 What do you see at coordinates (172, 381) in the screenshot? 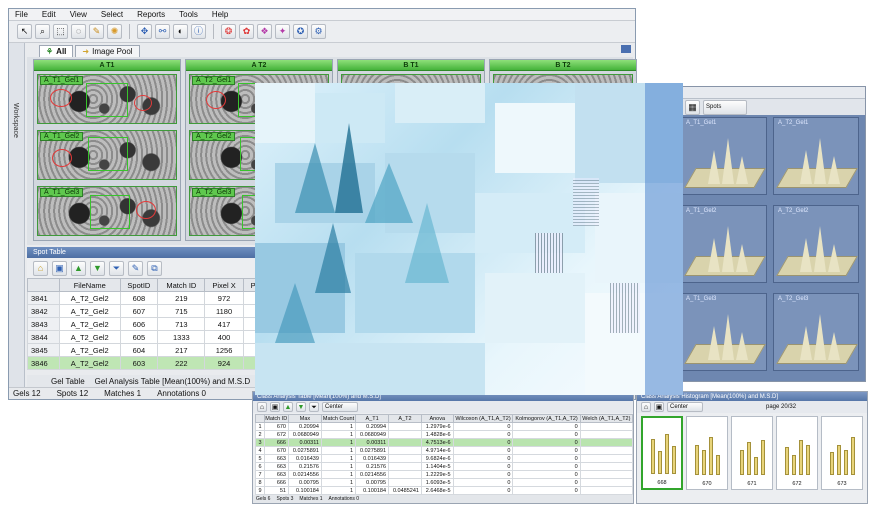
I see `tab-gel-analysis-table: Gel Analysis Table [Mean(100%) and M.S.D` at bounding box center [172, 381].